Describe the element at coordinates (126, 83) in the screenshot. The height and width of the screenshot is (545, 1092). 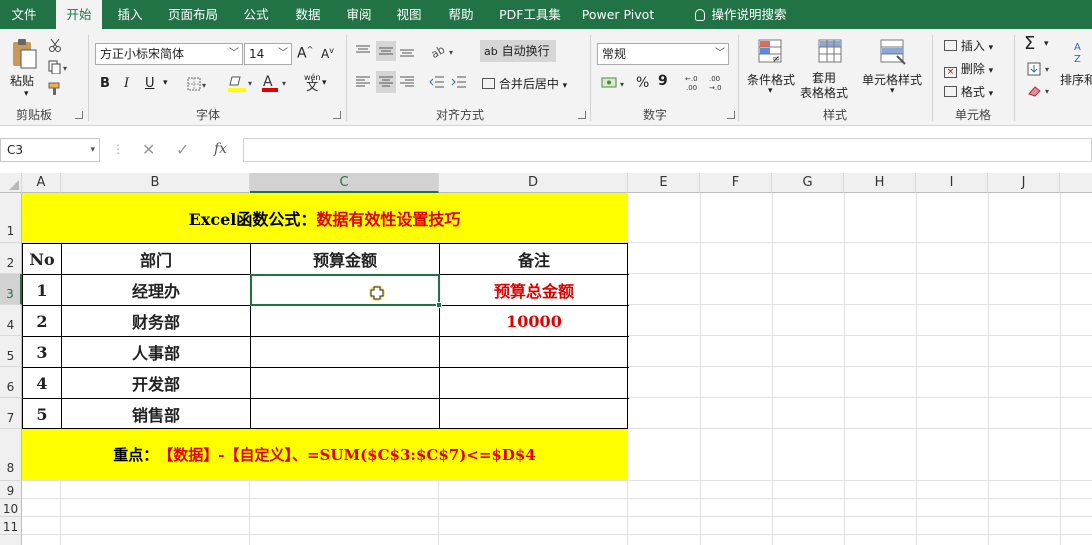
I see `italic-button: I` at that location.